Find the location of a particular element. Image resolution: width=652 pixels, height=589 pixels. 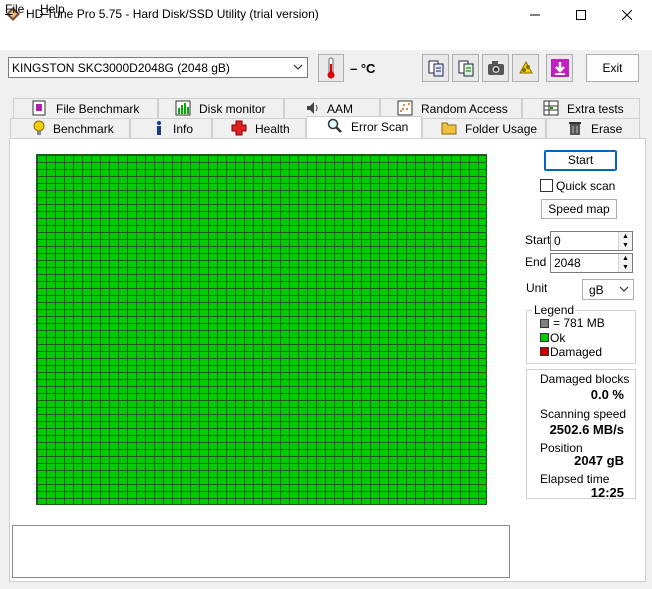

legend-swatch-ok is located at coordinates (544, 337).